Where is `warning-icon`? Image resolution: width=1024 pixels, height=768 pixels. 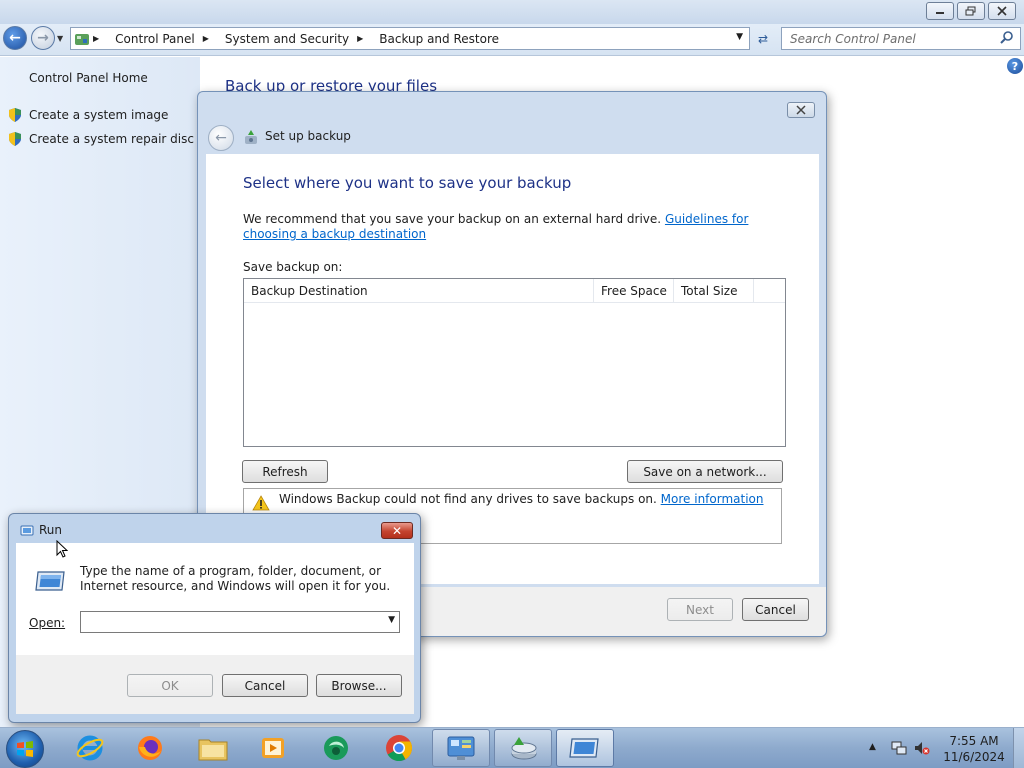 warning-icon is located at coordinates (261, 503).